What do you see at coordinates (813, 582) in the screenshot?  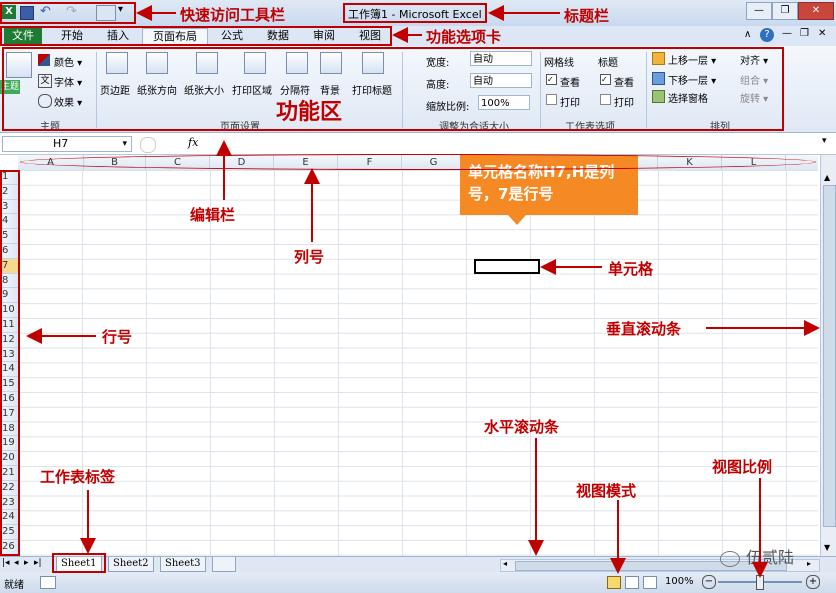 I see `zoom-in-icon: +` at bounding box center [813, 582].